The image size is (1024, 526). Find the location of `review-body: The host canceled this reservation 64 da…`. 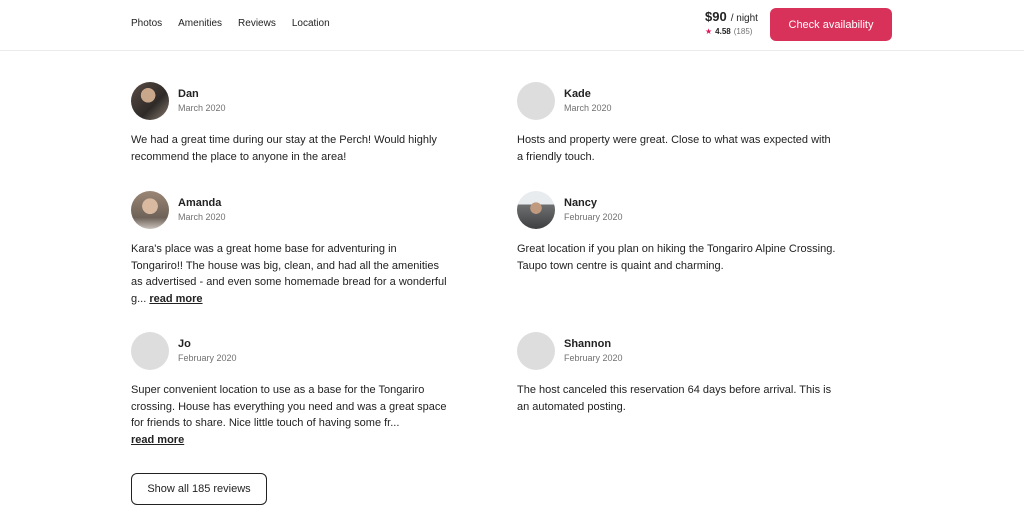

review-body: The host canceled this reservation 64 da… is located at coordinates (674, 398).